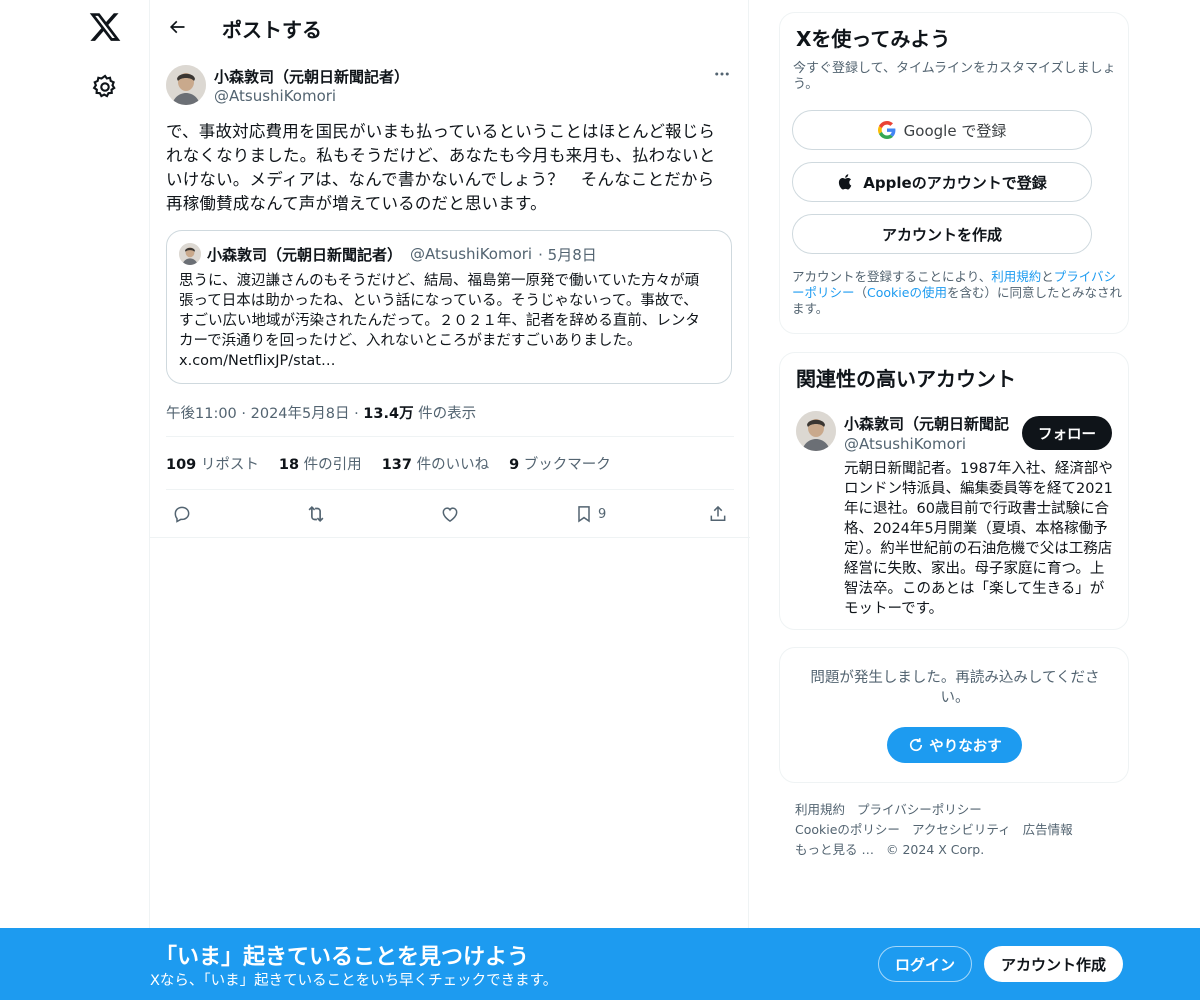 Image resolution: width=1200 pixels, height=1000 pixels. Describe the element at coordinates (435, 463) in the screenshot. I see `stat-likes: 137 件のいいね` at that location.